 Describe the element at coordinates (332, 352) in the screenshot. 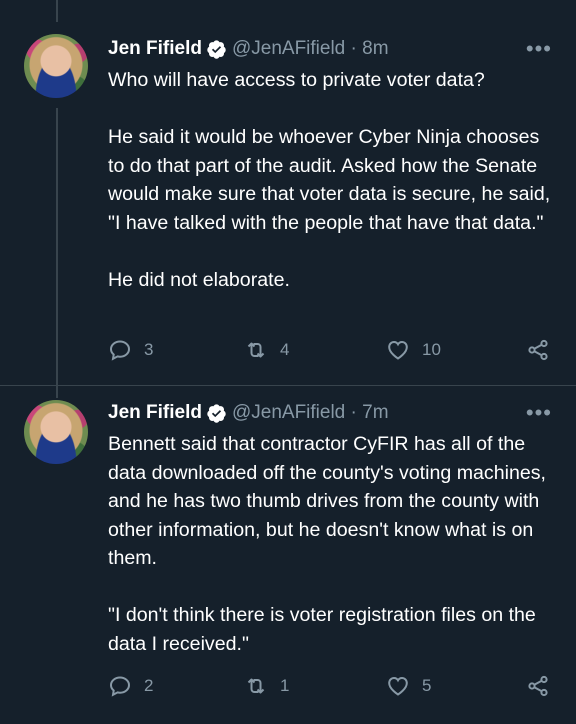

I see `tweet-actions: 3 4 10` at that location.